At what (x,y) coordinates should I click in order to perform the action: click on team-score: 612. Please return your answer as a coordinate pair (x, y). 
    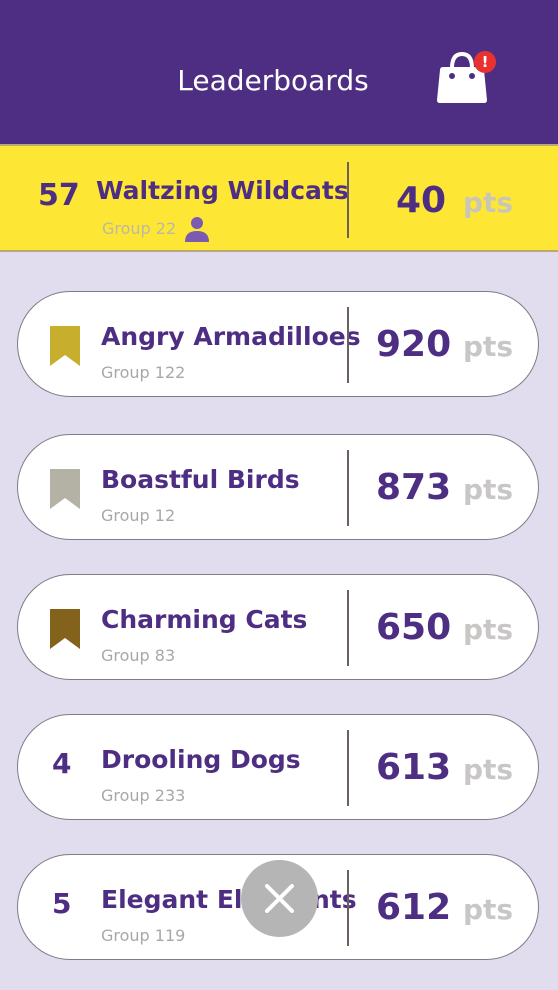
    Looking at the image, I should click on (414, 907).